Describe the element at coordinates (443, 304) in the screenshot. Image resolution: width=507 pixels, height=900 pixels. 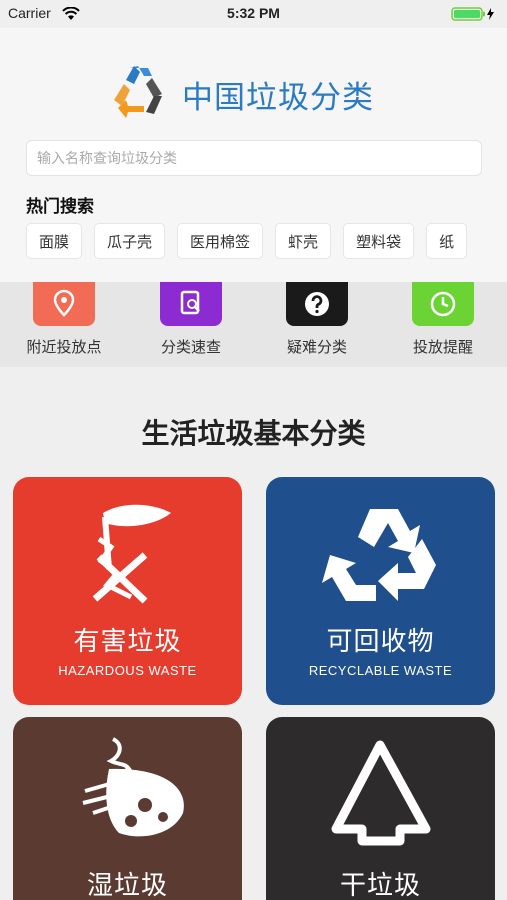
I see `clock-icon` at that location.